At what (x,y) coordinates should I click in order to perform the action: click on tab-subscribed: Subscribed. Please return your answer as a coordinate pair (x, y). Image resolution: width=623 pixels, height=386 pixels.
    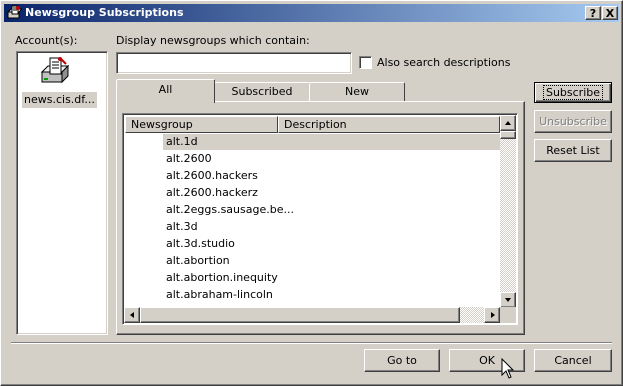
    Looking at the image, I should click on (262, 92).